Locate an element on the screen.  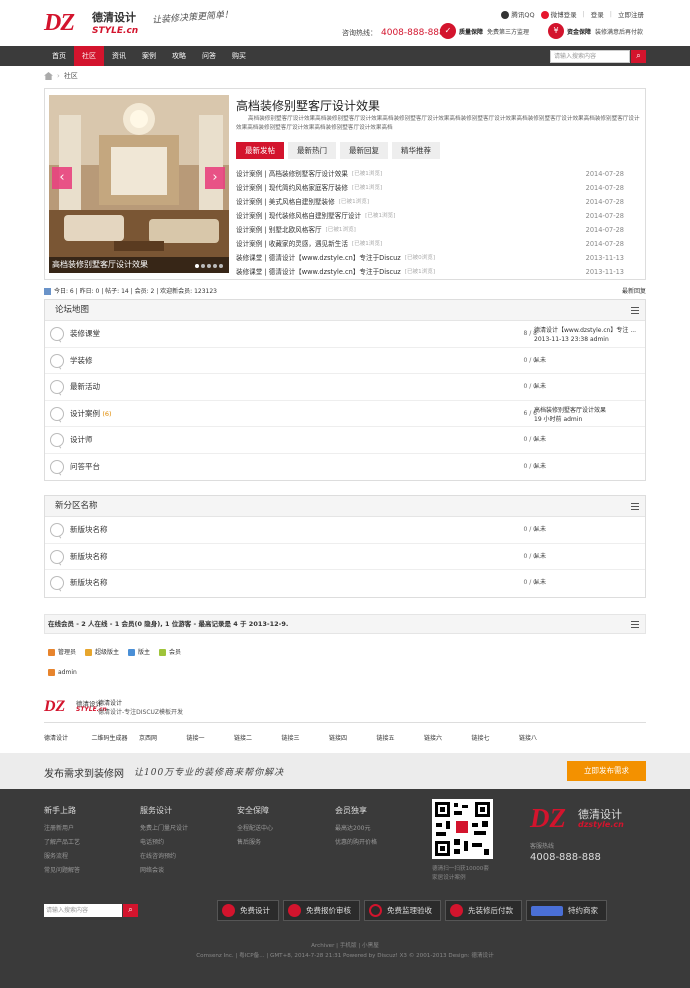
free-quote-review-button: 免费报价审核 is located at coordinates (321, 910).